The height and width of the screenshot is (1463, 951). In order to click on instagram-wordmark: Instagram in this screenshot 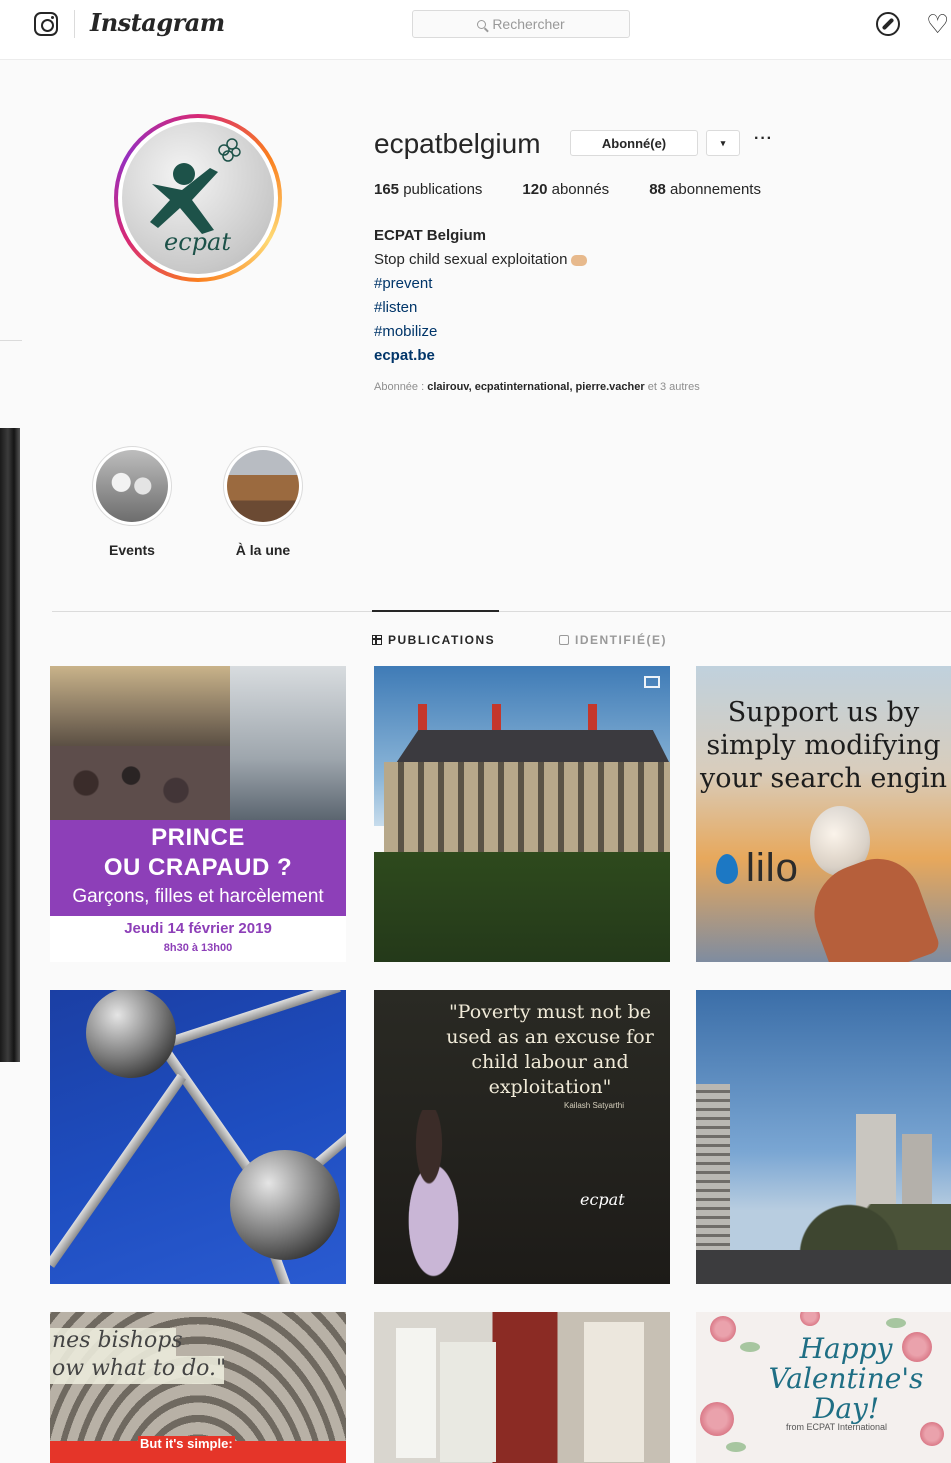, I will do `click(157, 22)`.